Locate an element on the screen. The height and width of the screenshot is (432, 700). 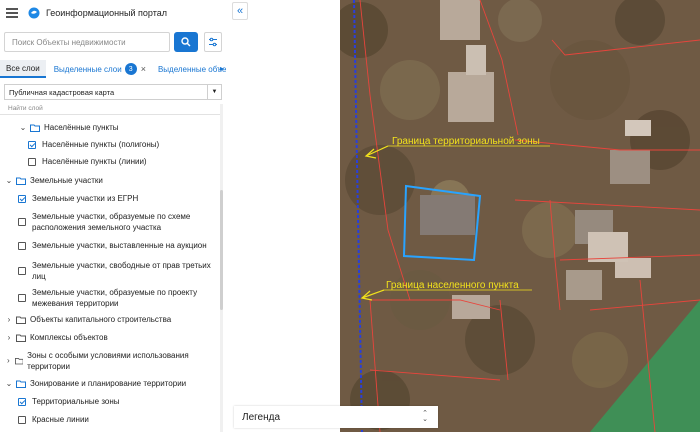
layer-item: Населённые пункты (линии) is located at coordinates (87, 161).